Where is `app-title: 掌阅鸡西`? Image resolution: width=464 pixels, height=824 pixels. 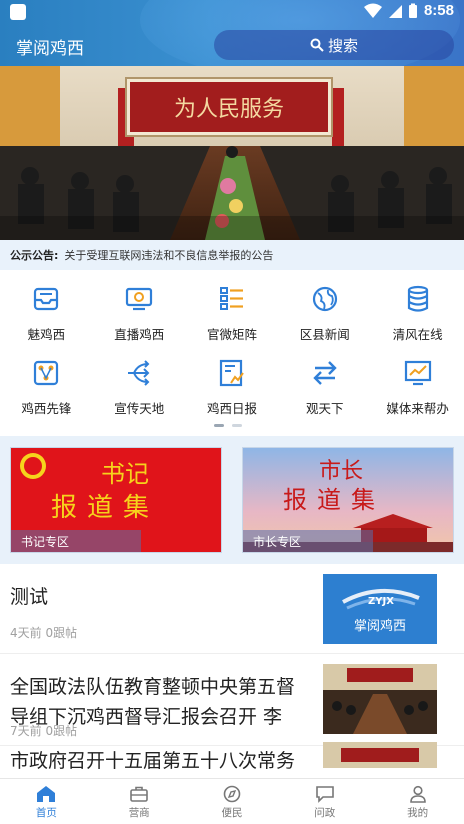 app-title: 掌阅鸡西 is located at coordinates (50, 49).